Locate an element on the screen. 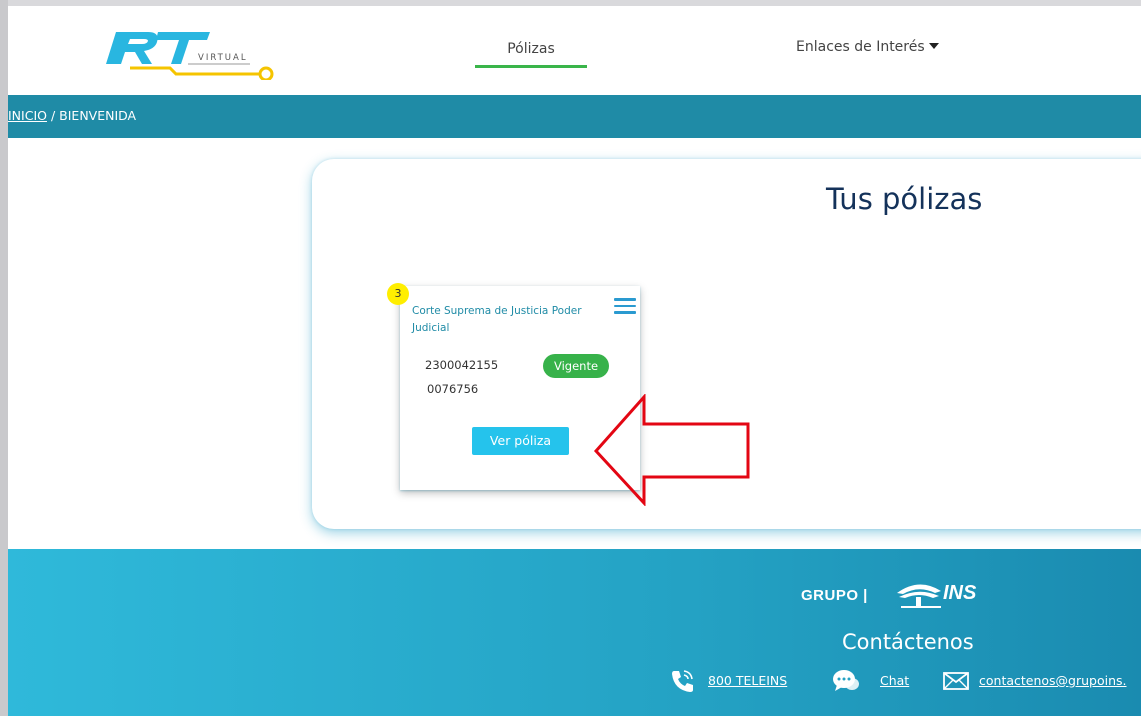 The height and width of the screenshot is (716, 1141). chat-link: Chat is located at coordinates (894, 680).